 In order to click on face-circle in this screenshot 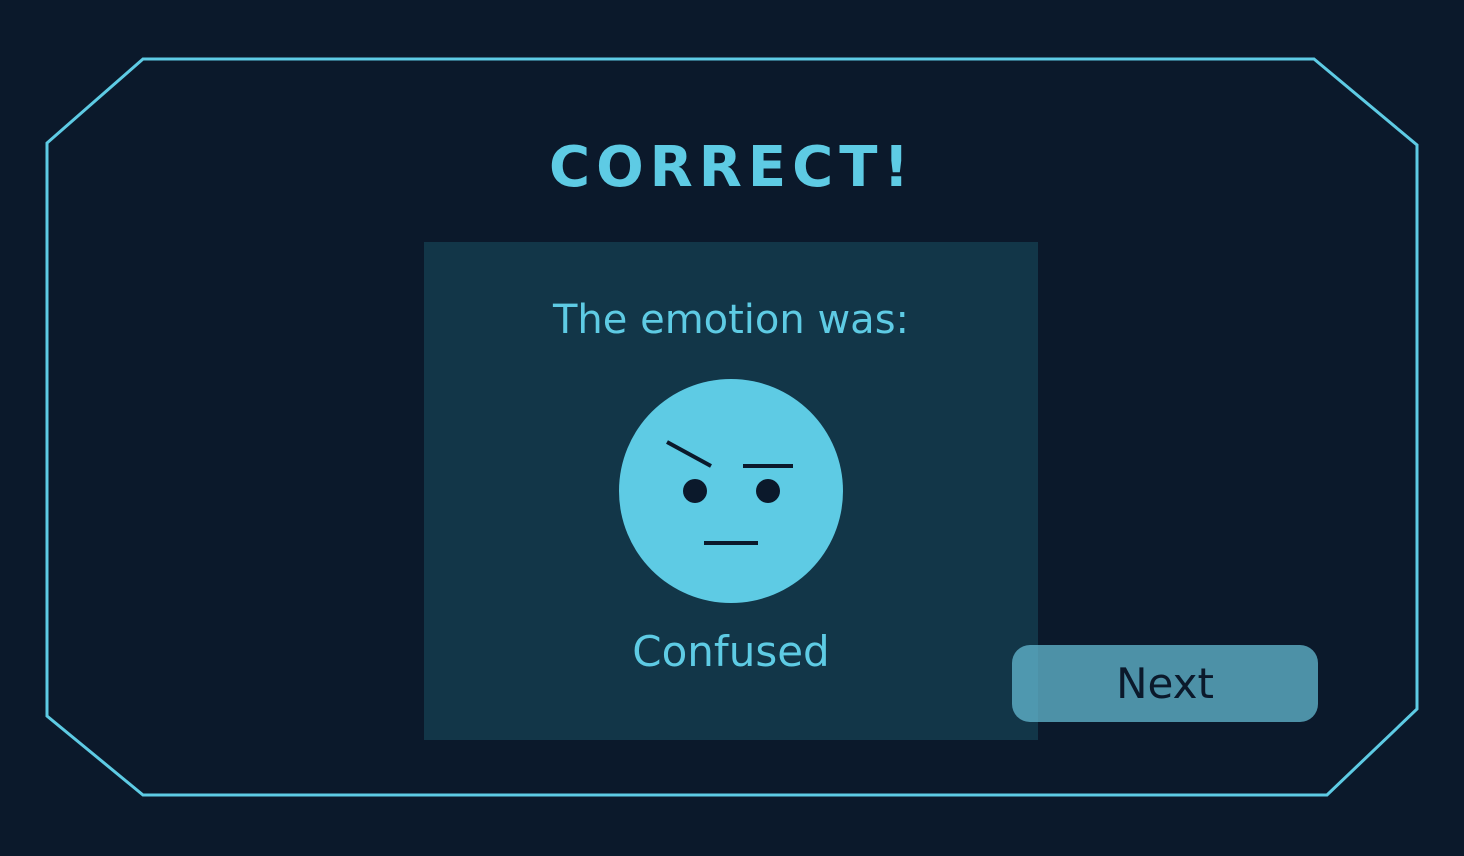, I will do `click(731, 491)`.